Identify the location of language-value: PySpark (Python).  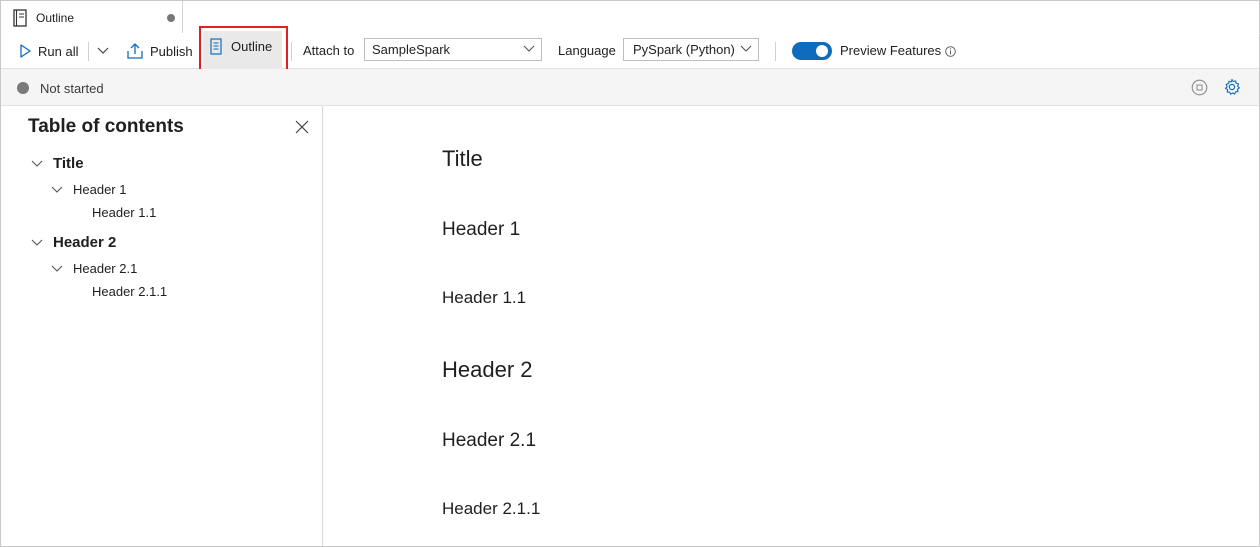
(684, 49).